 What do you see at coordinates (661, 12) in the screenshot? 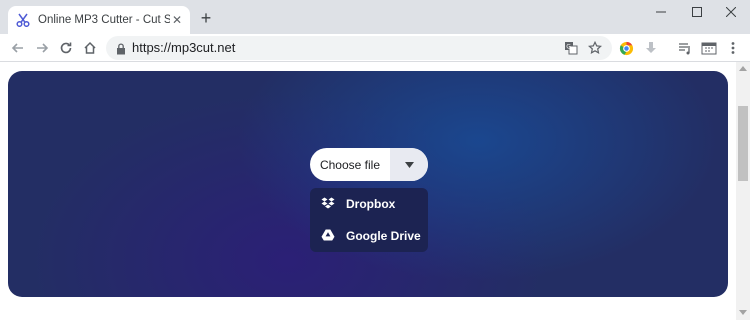
I see `minimize-button` at bounding box center [661, 12].